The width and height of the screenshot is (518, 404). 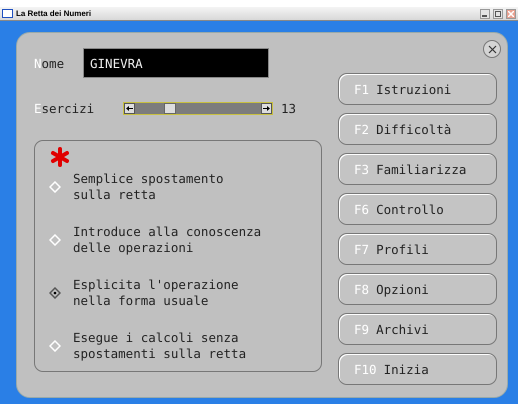 I want to click on function-key-button: F7 Profili, so click(x=417, y=249).